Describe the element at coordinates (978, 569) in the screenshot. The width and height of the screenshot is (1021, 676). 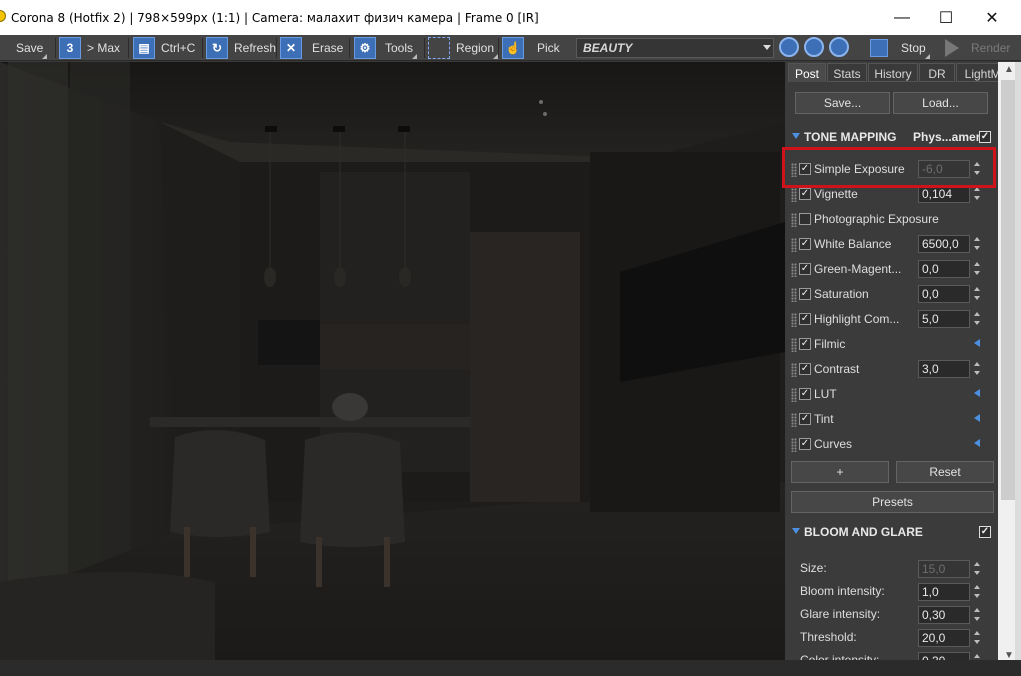
I see `bloom-size-spinner` at that location.